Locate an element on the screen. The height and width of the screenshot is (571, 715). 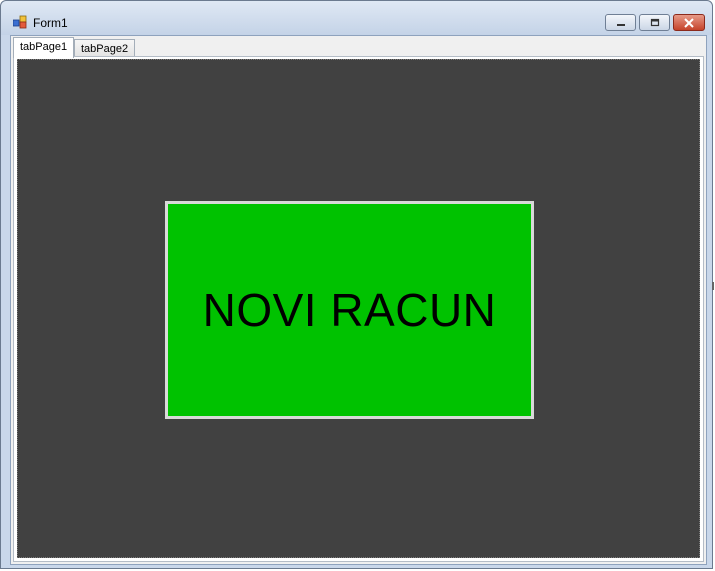
novi-racun-label: NOVI RACUN is located at coordinates (349, 310).